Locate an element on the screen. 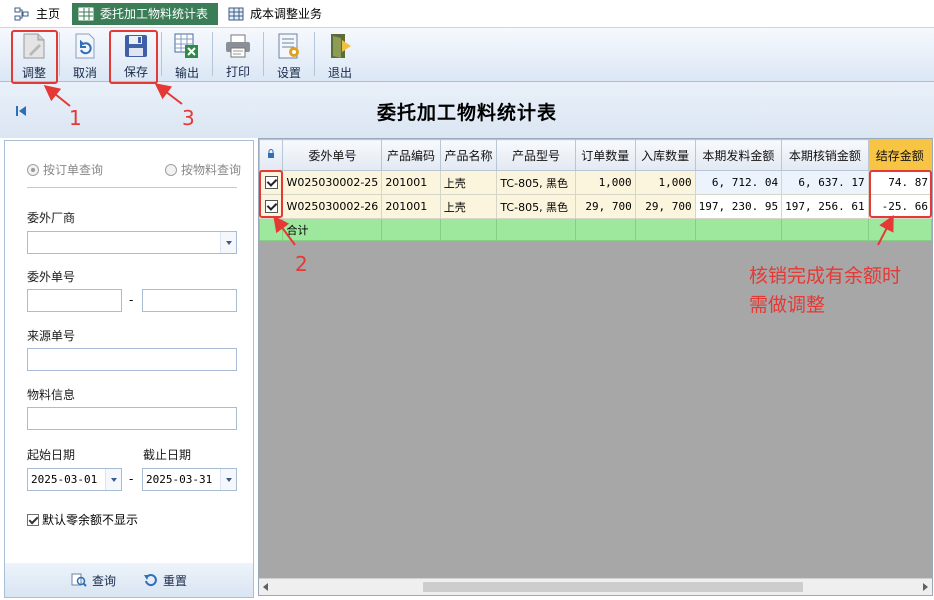  end-date-label: 截止日期 is located at coordinates (167, 455).